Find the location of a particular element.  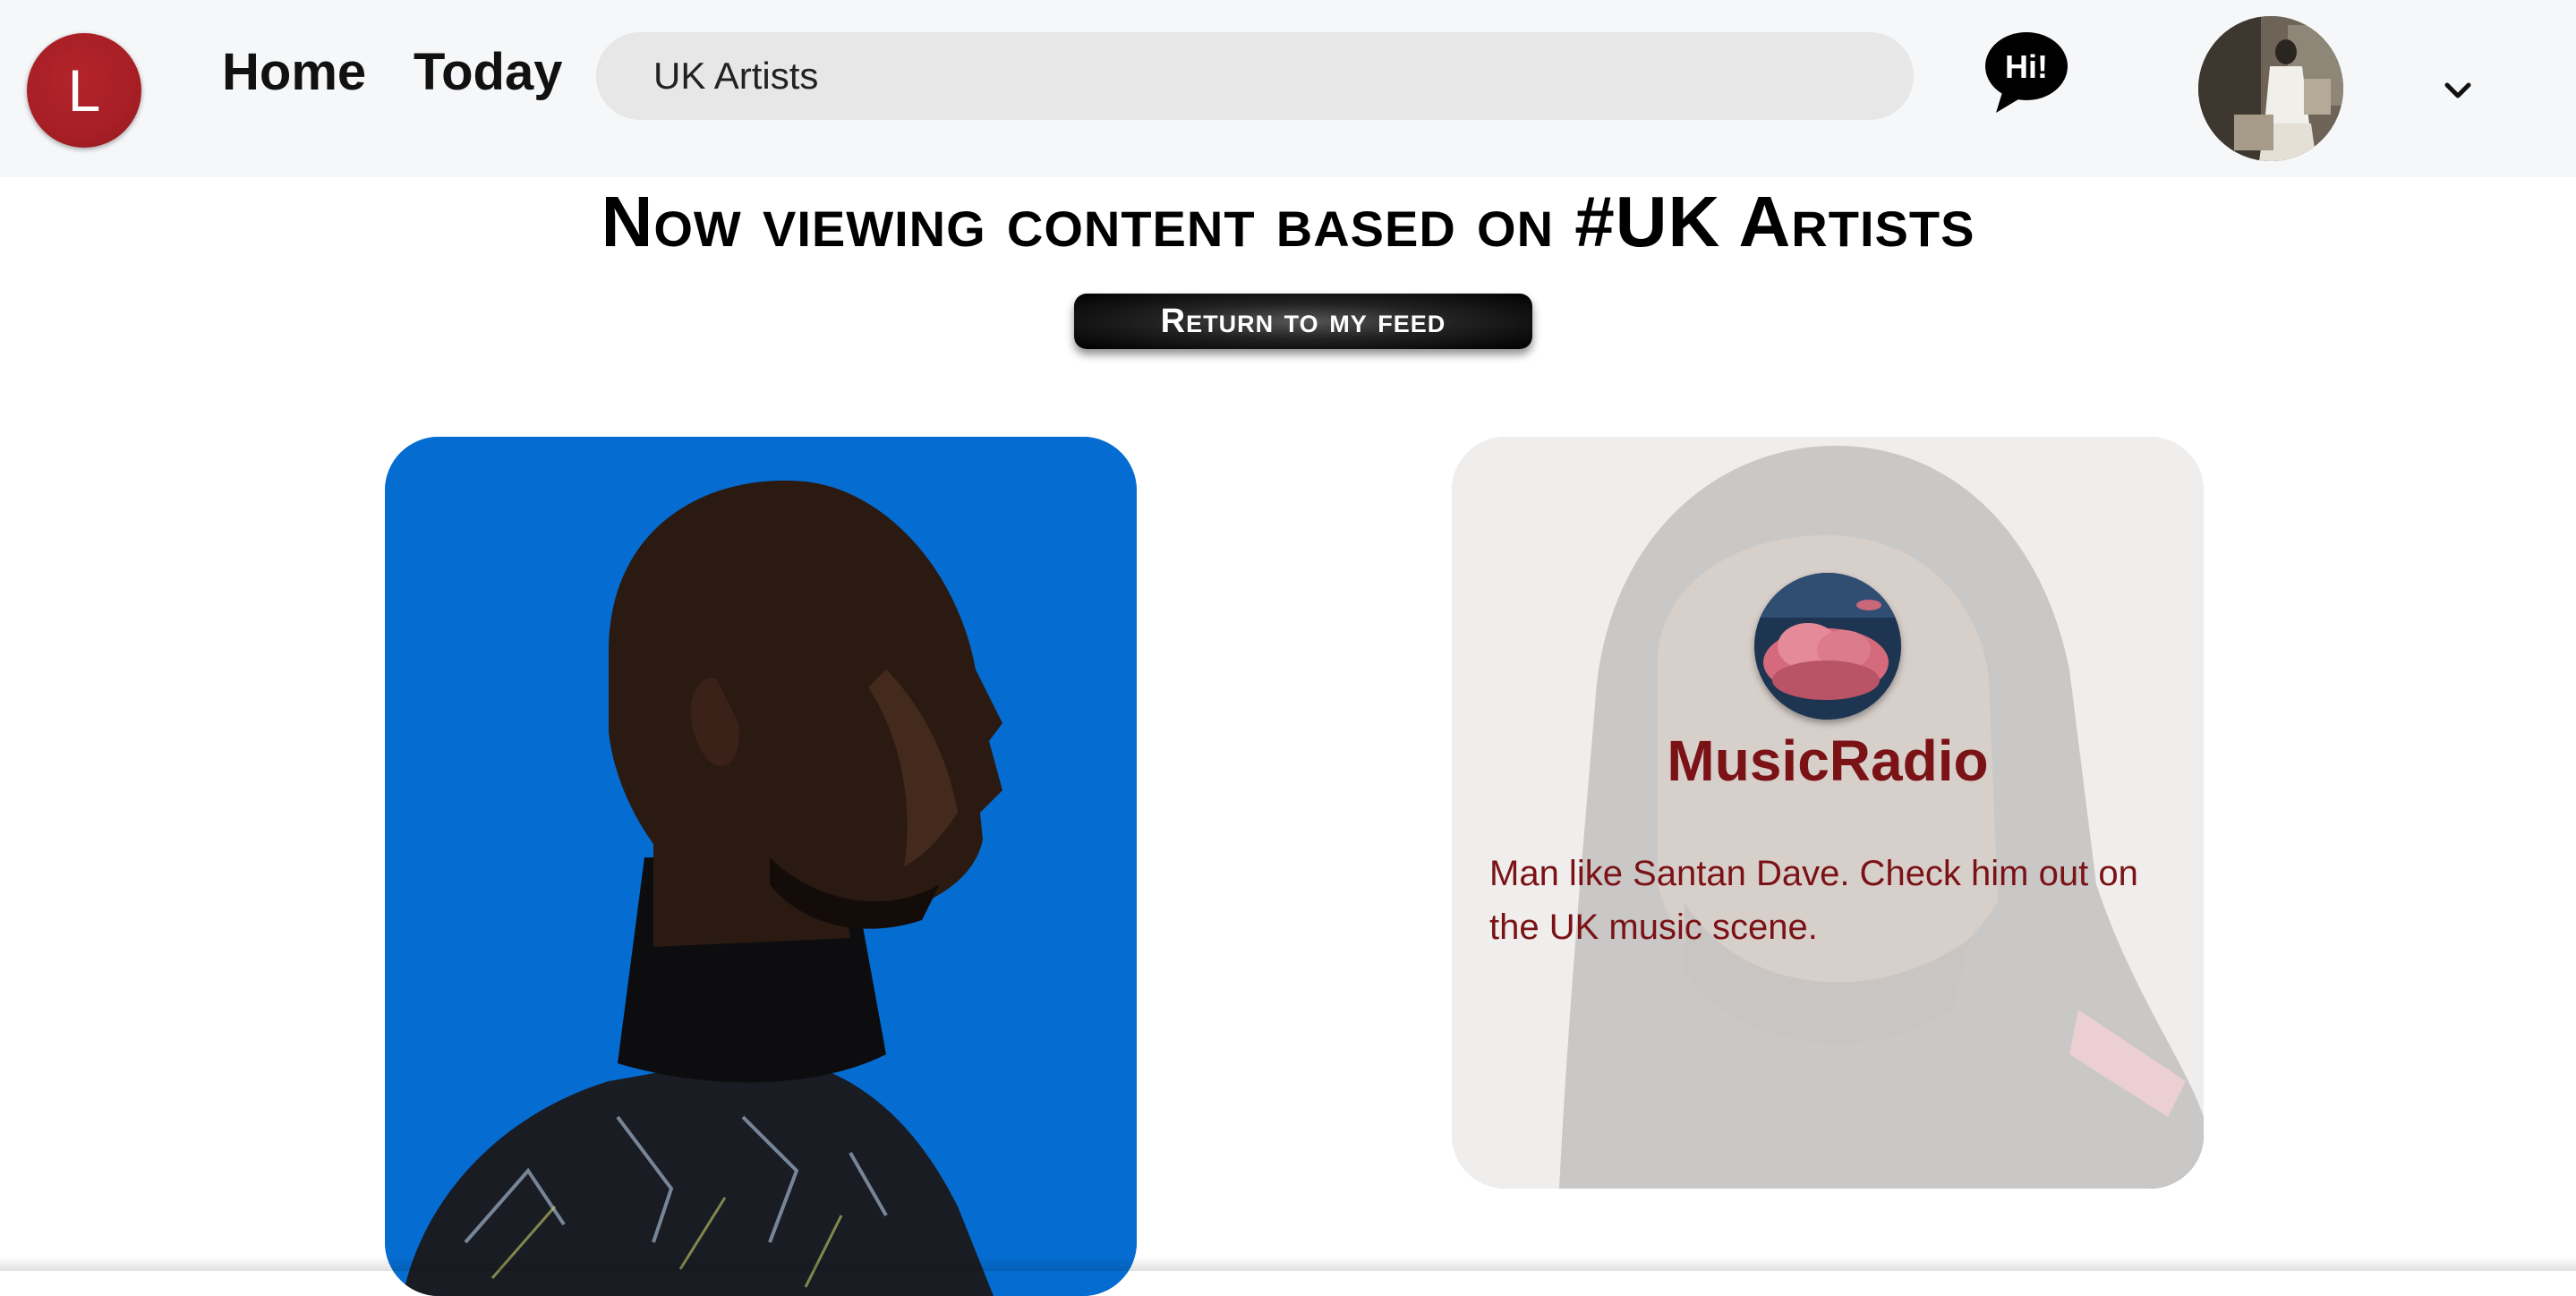

account-menu-toggle is located at coordinates (2458, 91).